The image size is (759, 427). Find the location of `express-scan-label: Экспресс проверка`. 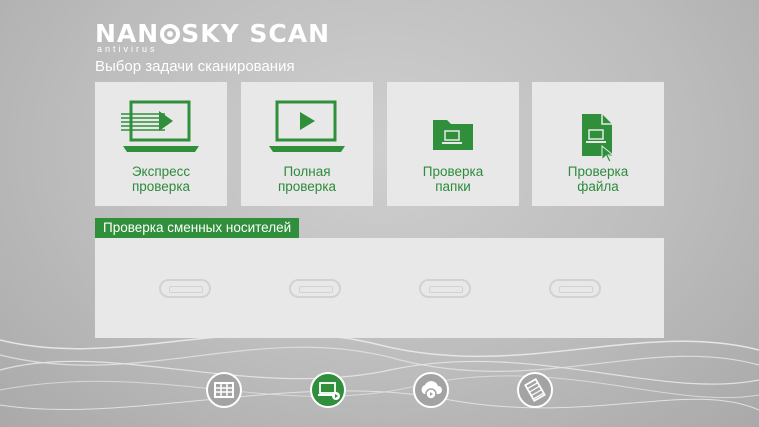

express-scan-label: Экспресс проверка is located at coordinates (161, 179).